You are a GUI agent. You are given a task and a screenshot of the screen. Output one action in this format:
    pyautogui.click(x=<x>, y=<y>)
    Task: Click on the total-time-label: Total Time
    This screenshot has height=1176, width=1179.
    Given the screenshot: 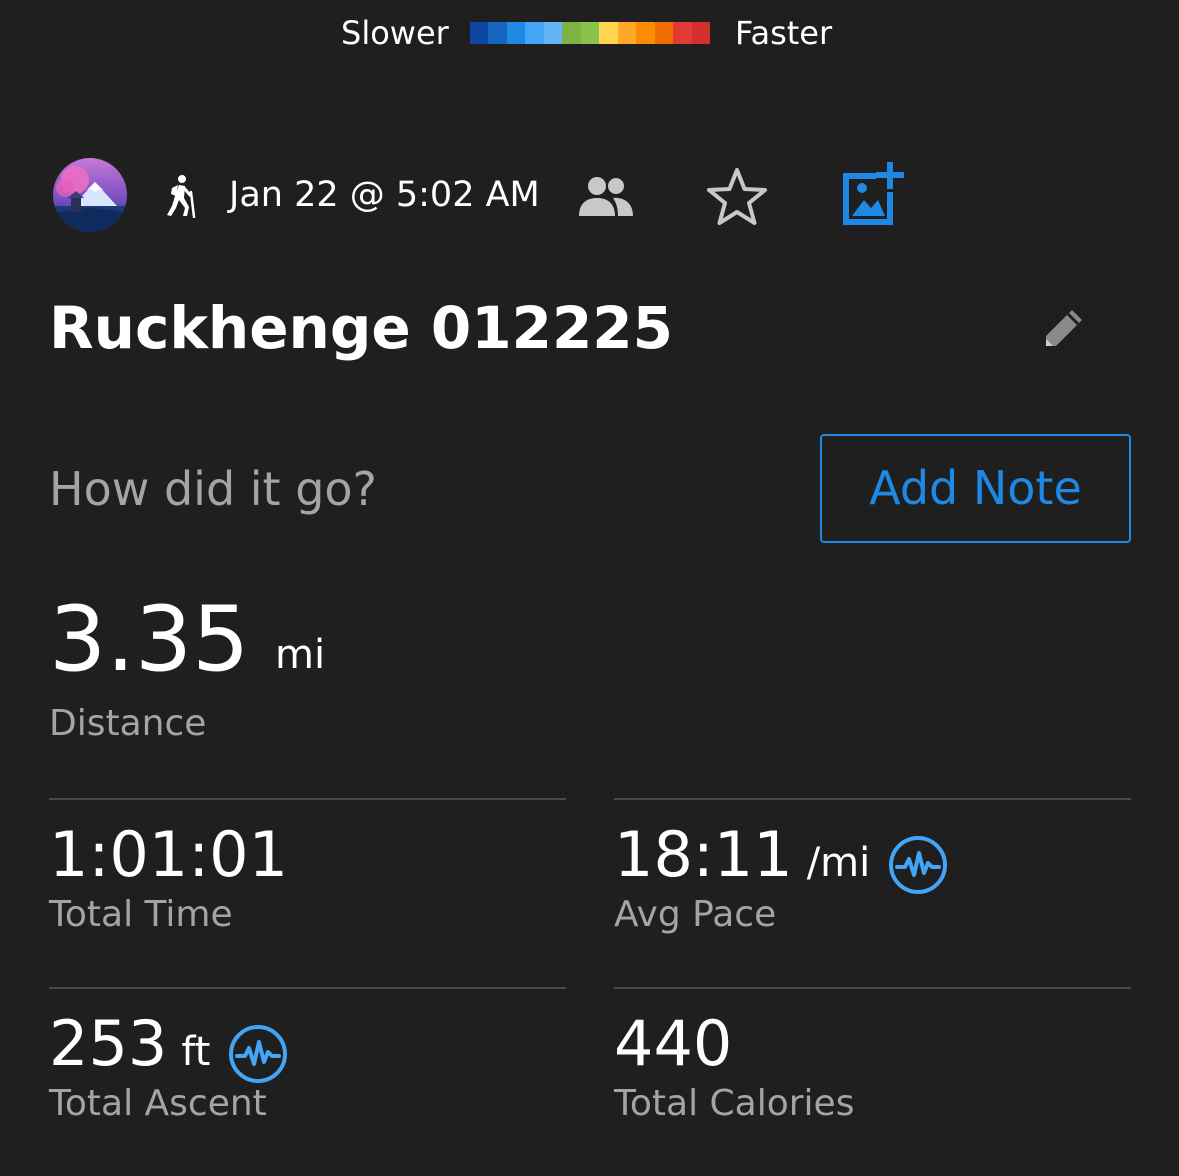 What is the action you would take?
    pyautogui.click(x=141, y=914)
    